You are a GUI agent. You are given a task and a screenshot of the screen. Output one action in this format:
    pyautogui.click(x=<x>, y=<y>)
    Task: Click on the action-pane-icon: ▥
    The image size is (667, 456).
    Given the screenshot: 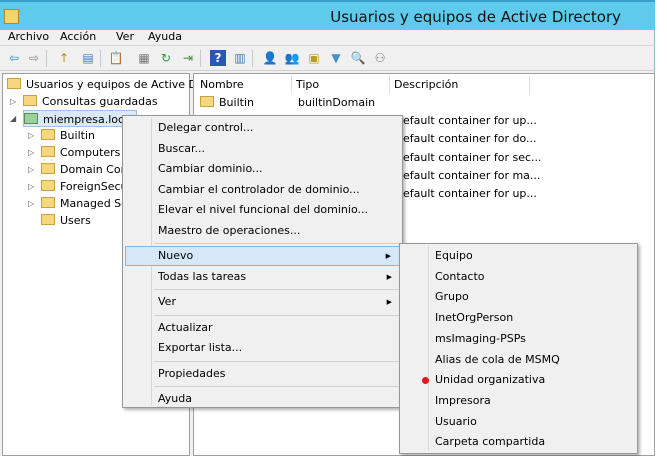 What is the action you would take?
    pyautogui.click(x=240, y=58)
    